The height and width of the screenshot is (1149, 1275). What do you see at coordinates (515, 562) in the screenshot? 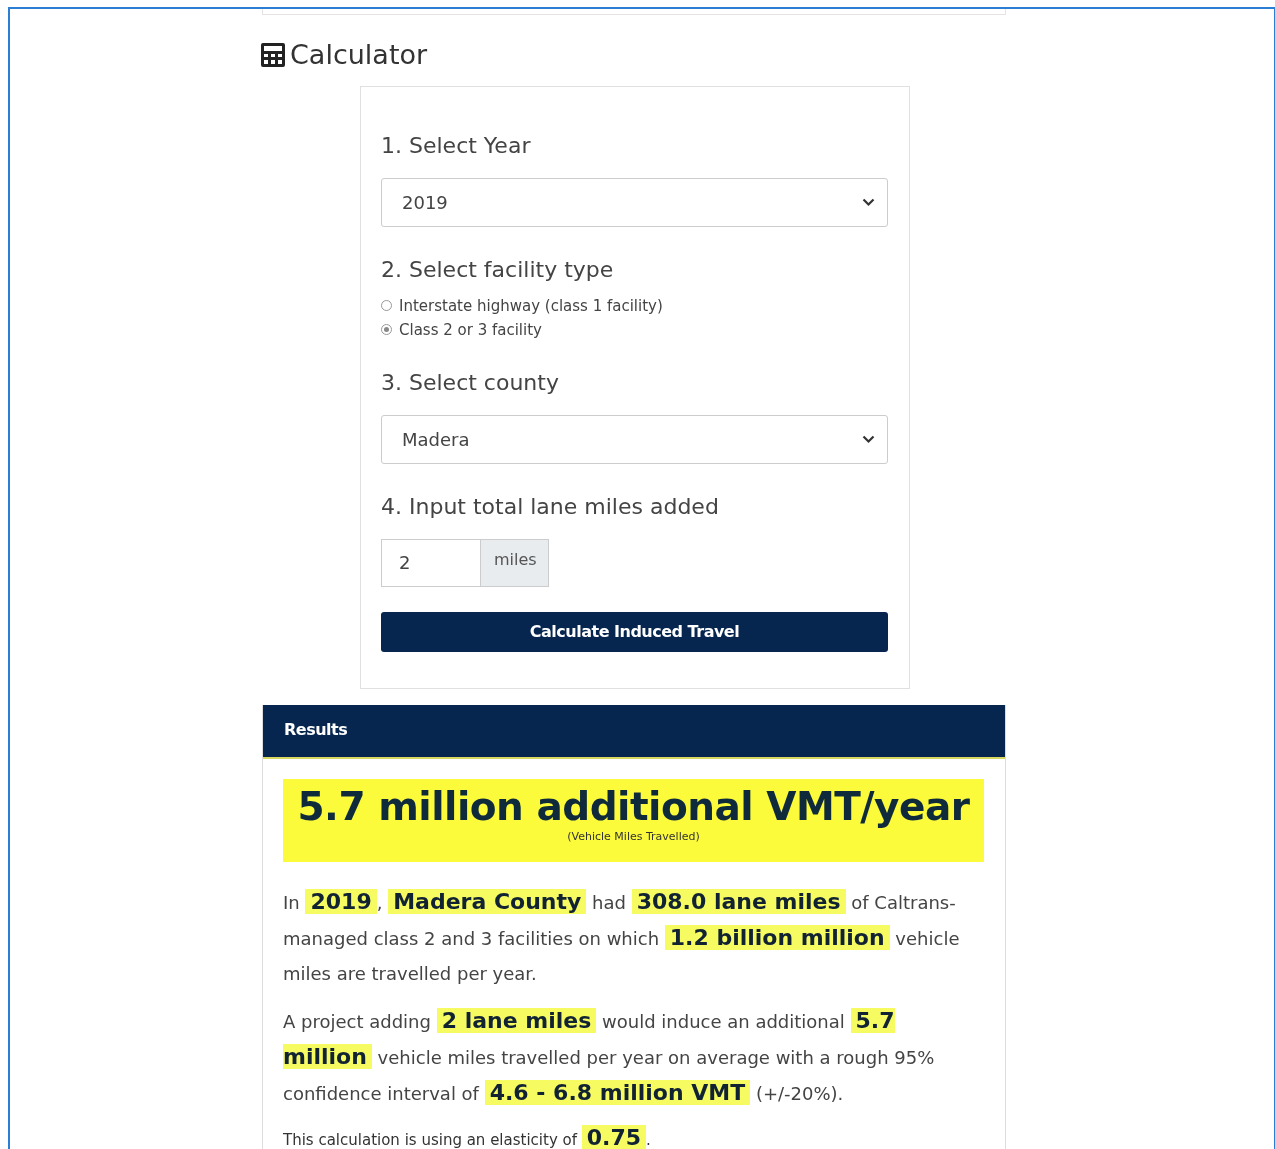
I see `unit-label: miles` at bounding box center [515, 562].